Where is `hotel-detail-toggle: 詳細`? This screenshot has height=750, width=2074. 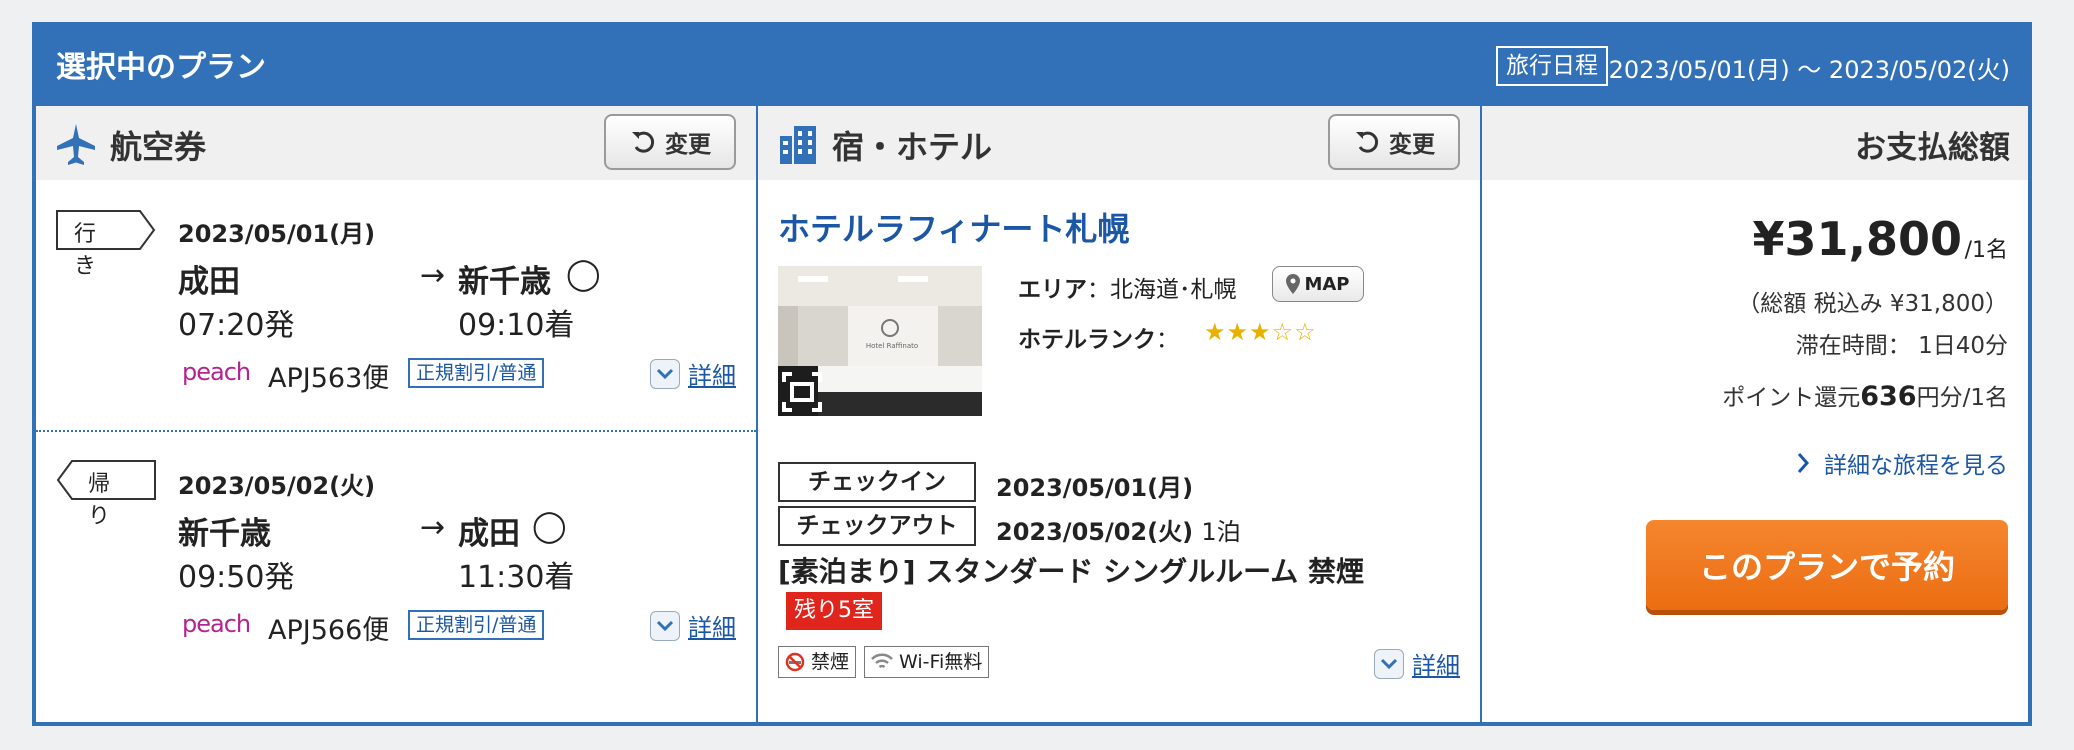
hotel-detail-toggle: 詳細 is located at coordinates (1417, 663).